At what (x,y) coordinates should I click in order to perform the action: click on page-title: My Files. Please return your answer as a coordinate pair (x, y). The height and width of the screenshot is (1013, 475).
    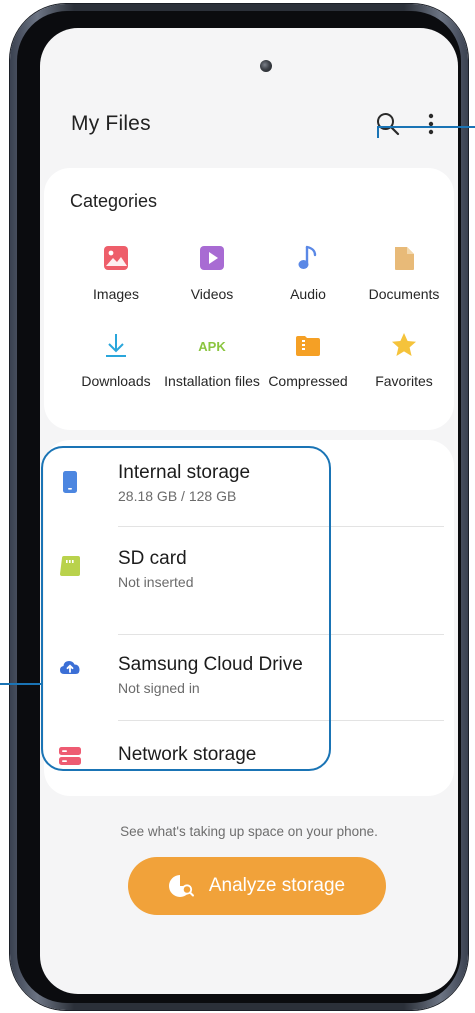
    Looking at the image, I should click on (111, 123).